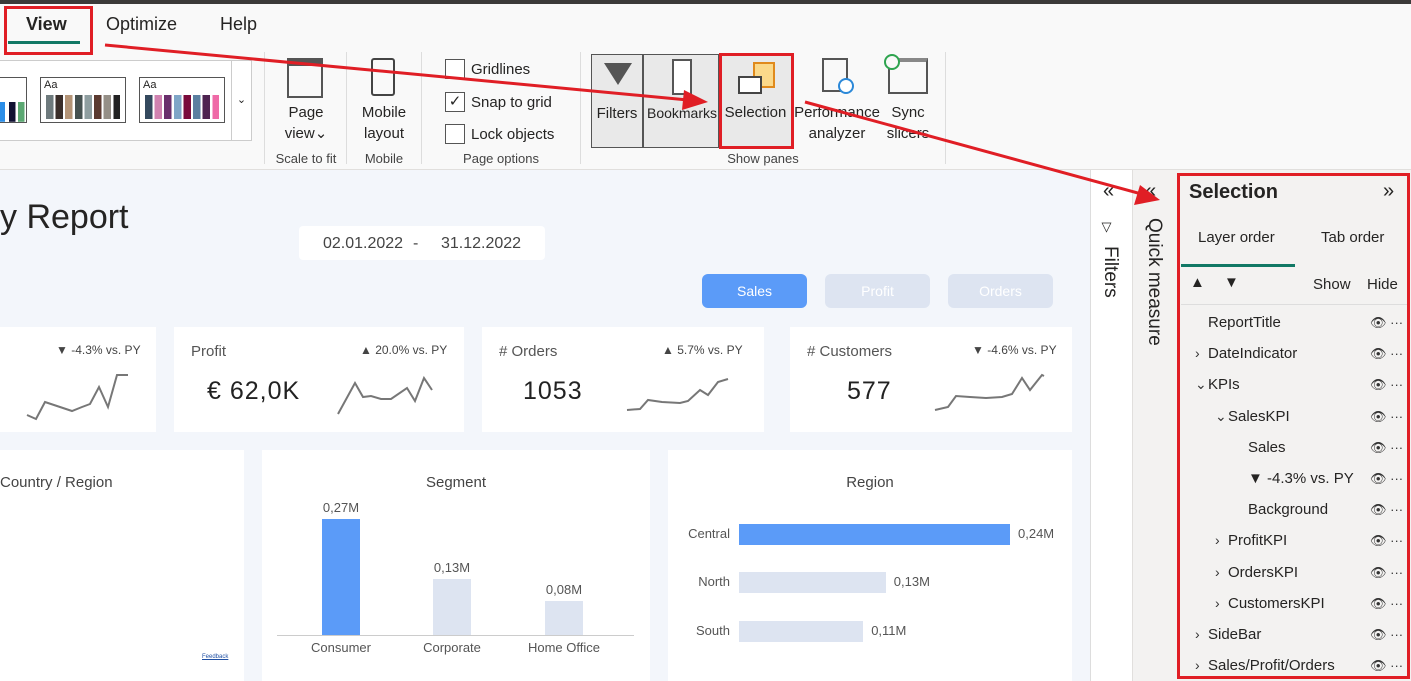 This screenshot has height=681, width=1411. I want to click on quick-measure-label: Quick measure, so click(1154, 282).